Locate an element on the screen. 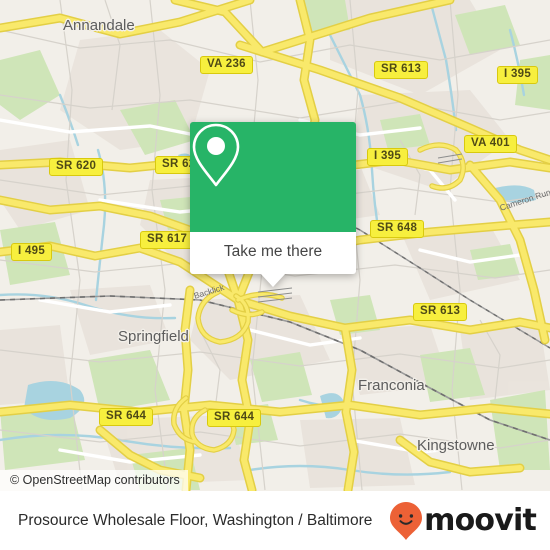 The image size is (550, 550). road-shield: SR 620 is located at coordinates (76, 167).